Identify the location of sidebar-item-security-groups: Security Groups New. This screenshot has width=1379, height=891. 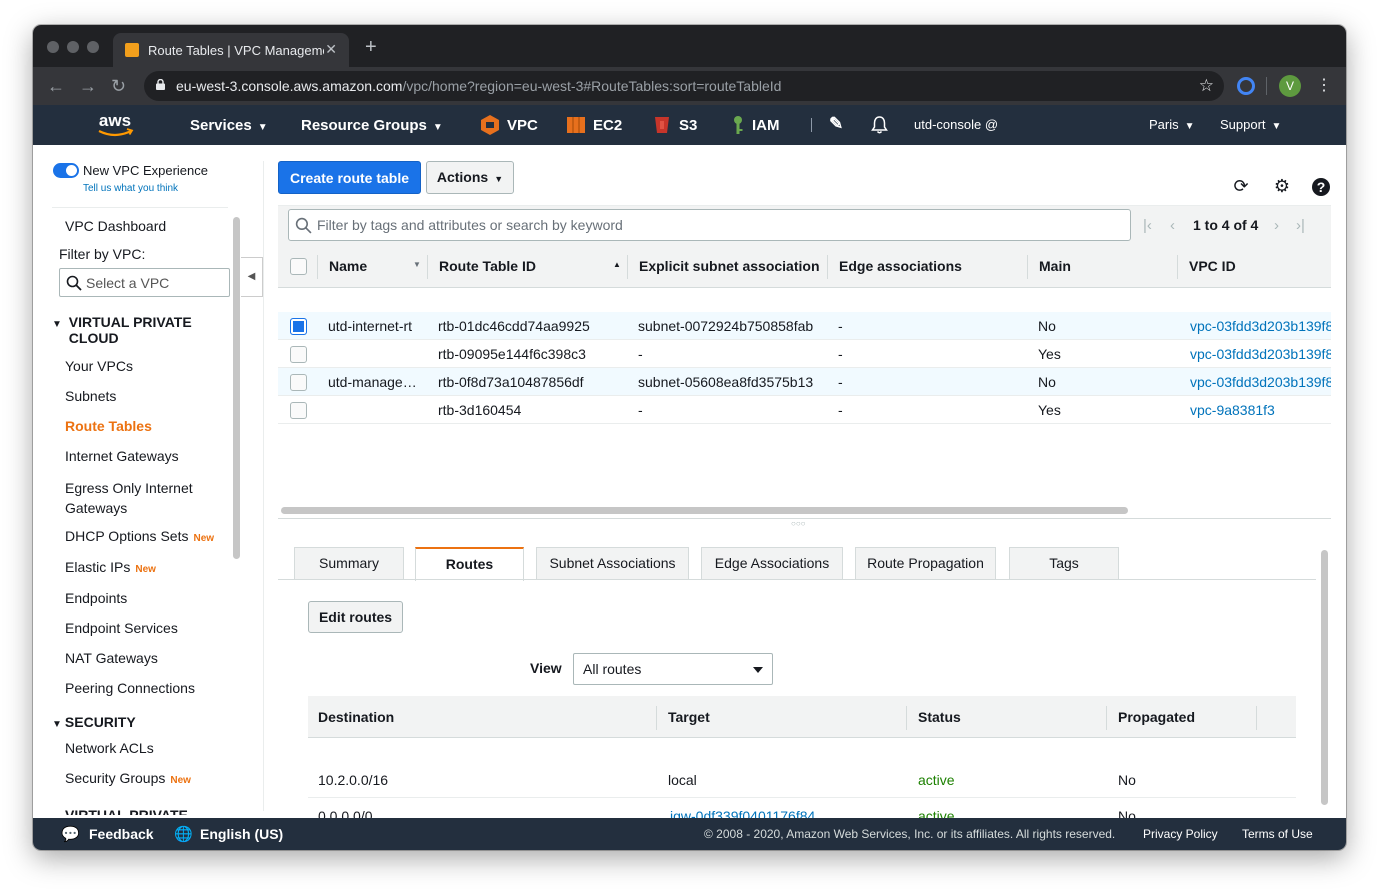
(128, 778).